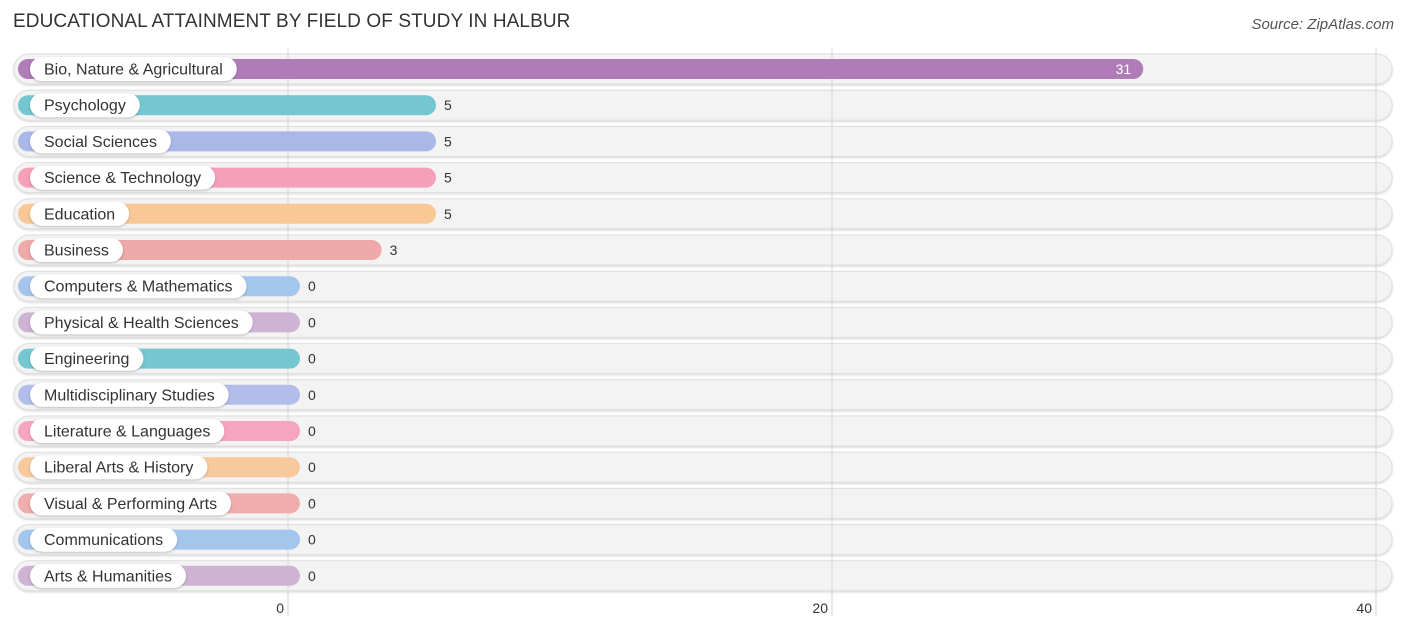 This screenshot has height=632, width=1406. I want to click on bar-row: Multidisciplinary Studies 0, so click(167, 394).